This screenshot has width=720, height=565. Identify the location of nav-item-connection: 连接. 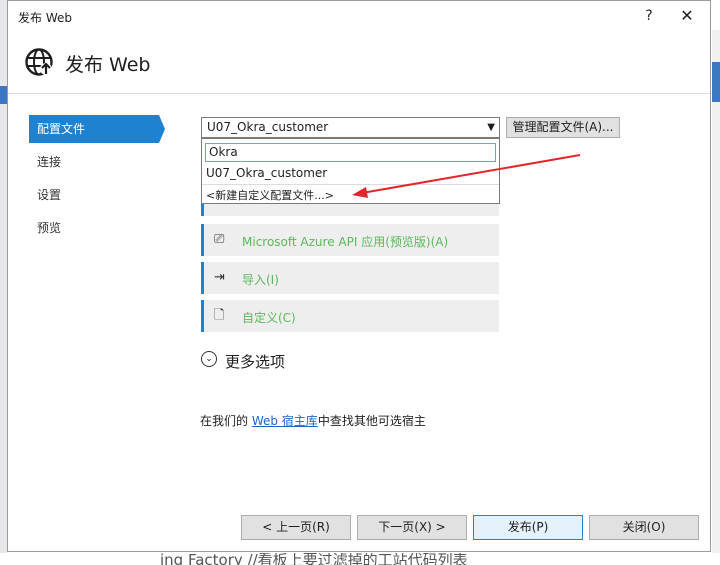
(94, 162).